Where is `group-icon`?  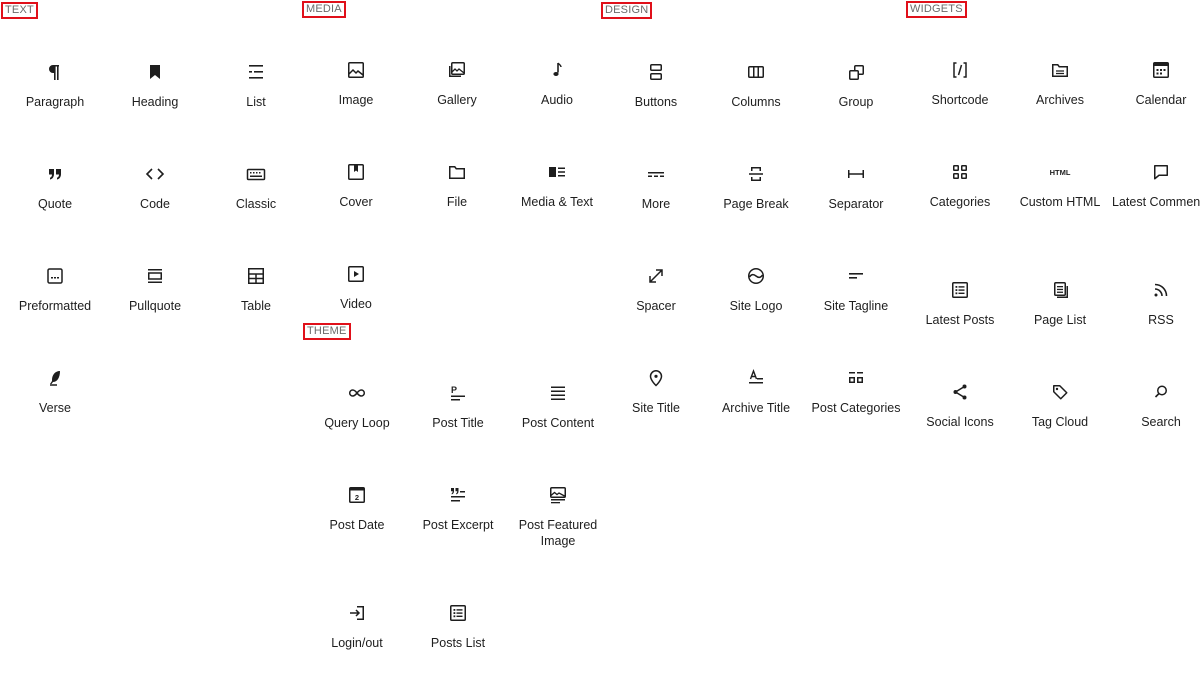
group-icon is located at coordinates (856, 72).